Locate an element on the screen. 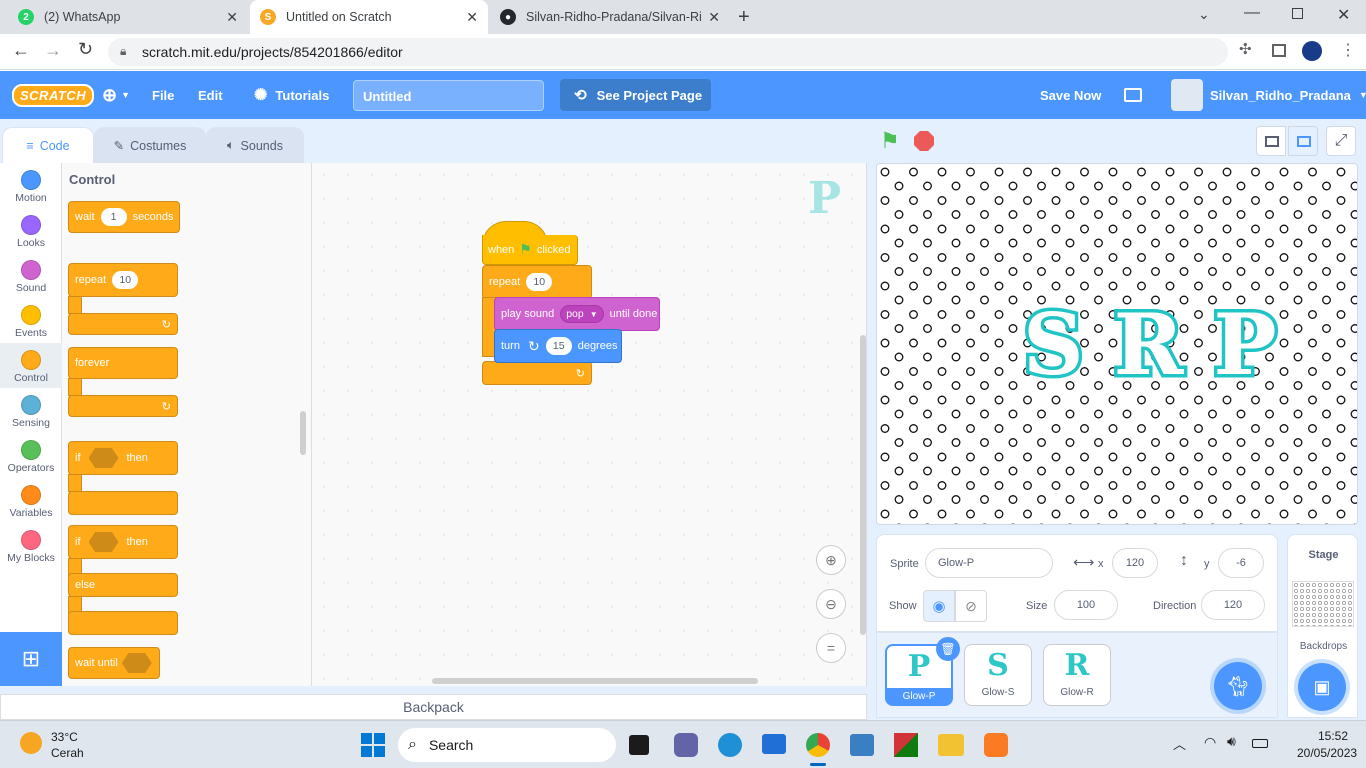 The image size is (1366, 768). edit-menu: Edit is located at coordinates (210, 95).